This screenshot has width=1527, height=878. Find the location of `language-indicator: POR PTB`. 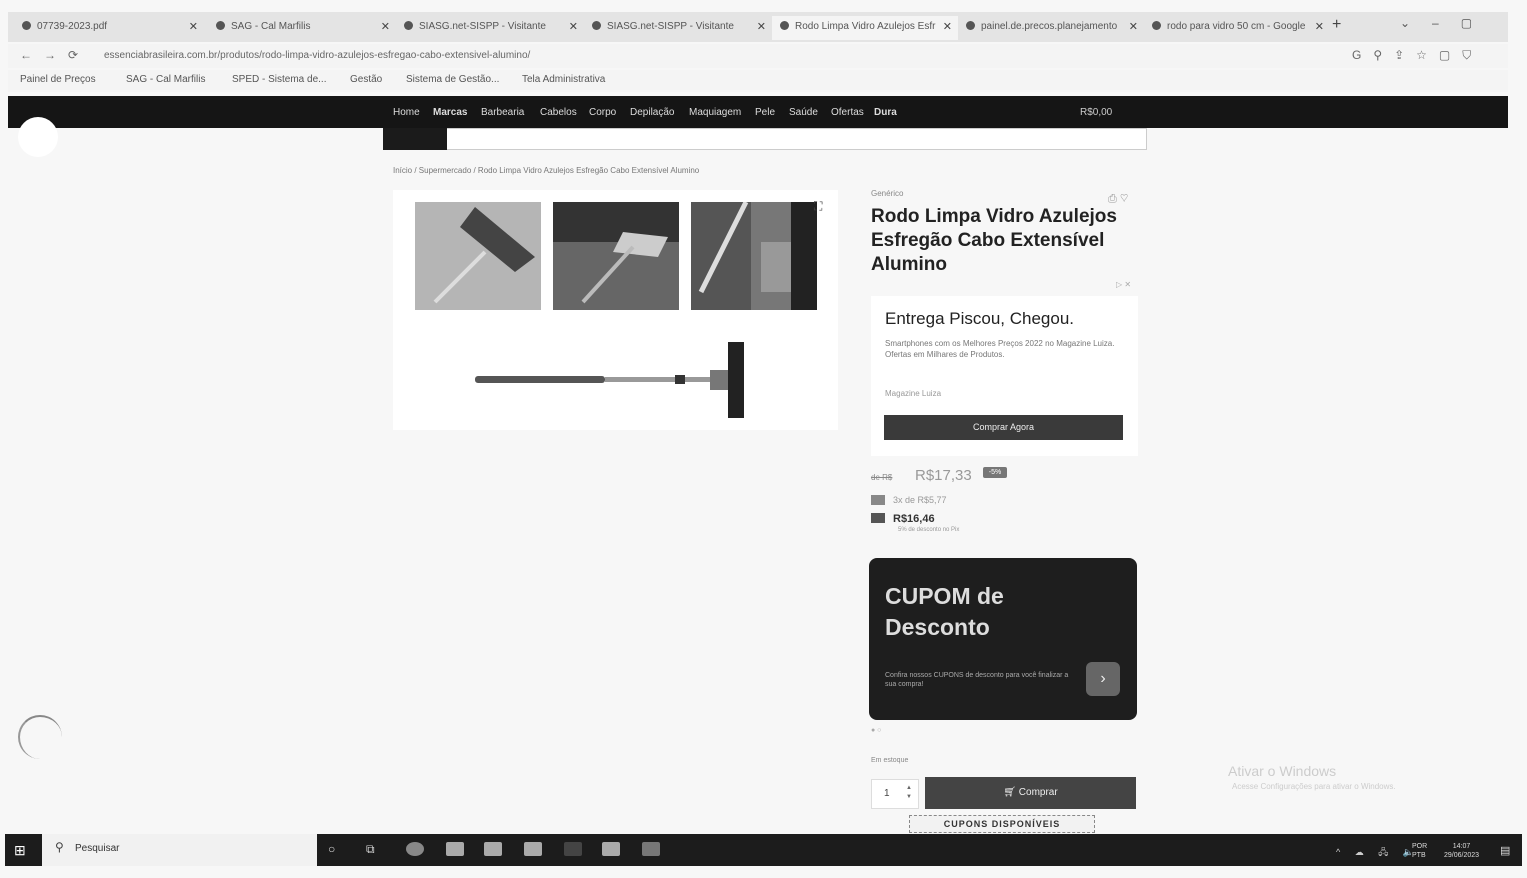

language-indicator: POR PTB is located at coordinates (1419, 851).